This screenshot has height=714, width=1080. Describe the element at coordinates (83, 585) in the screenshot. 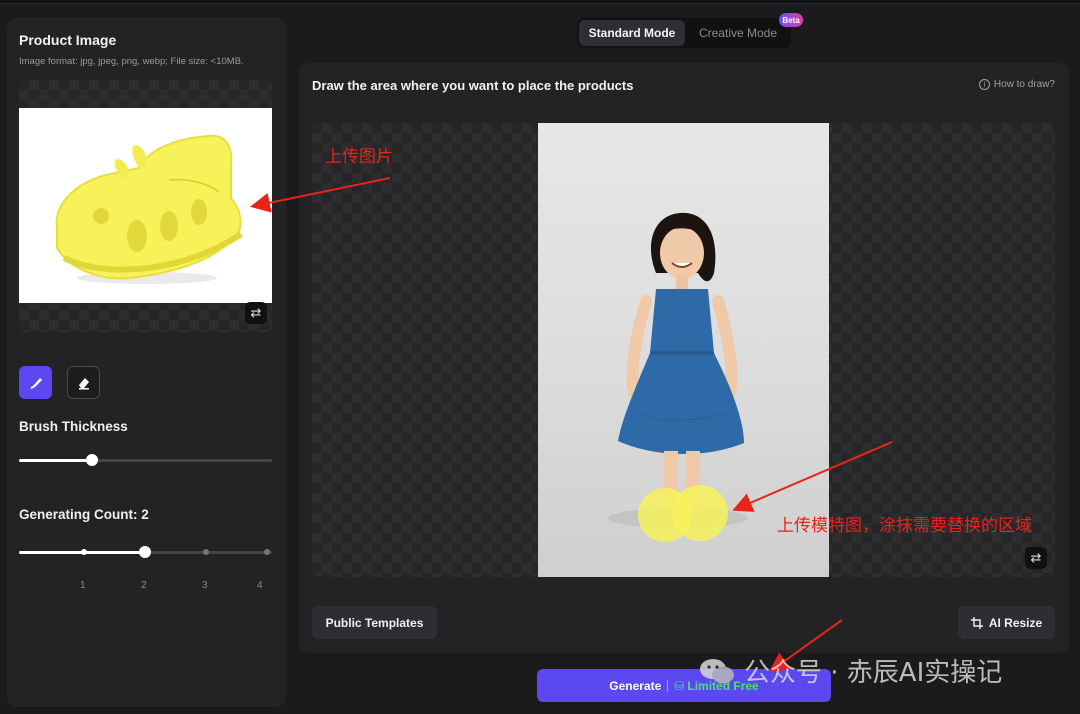

I see `count-tick-label-1: 1` at that location.